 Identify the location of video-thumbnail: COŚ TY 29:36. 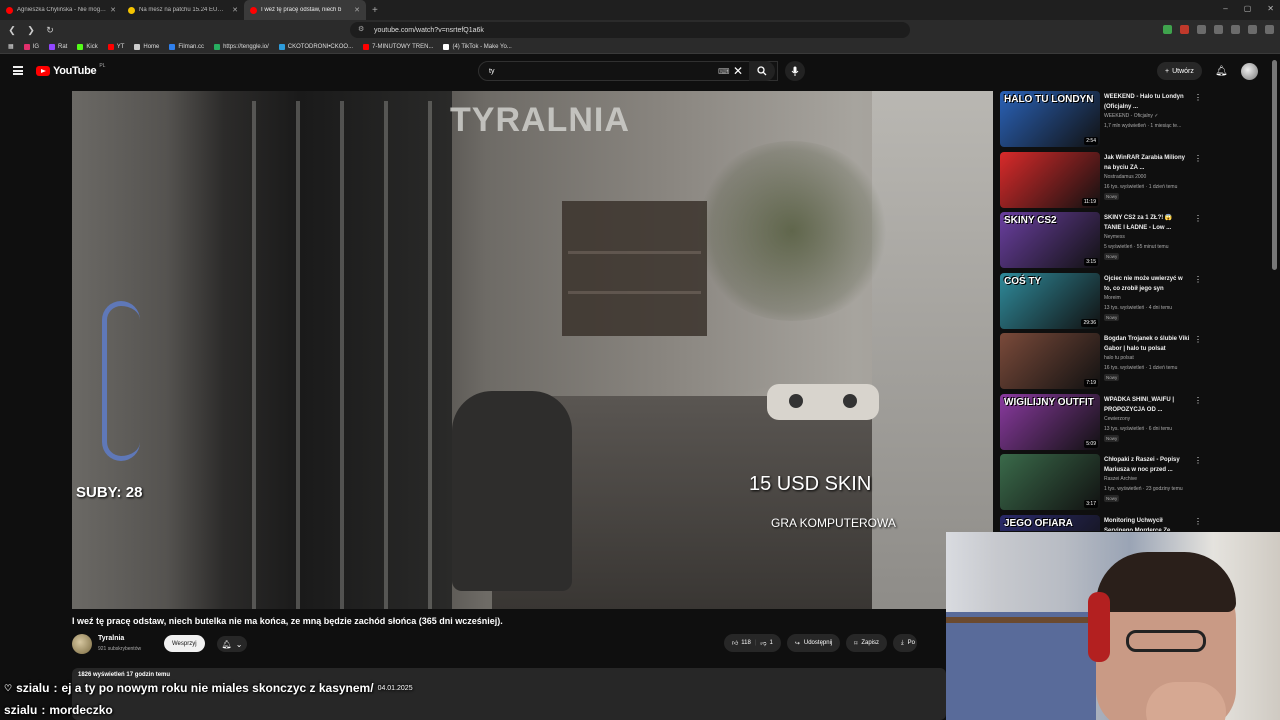
(1050, 300).